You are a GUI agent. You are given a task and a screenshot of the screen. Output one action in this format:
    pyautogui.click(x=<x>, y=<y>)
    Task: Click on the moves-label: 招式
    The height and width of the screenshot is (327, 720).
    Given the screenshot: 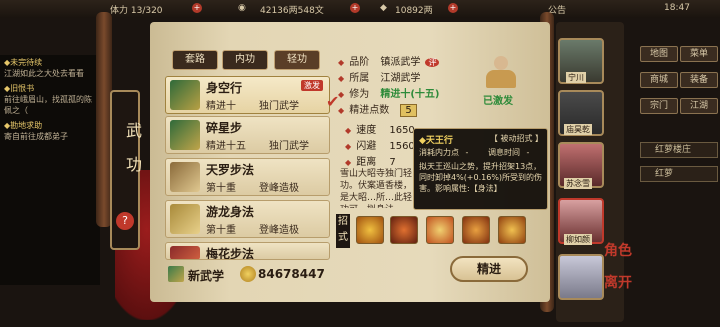 What is the action you would take?
    pyautogui.click(x=343, y=231)
    